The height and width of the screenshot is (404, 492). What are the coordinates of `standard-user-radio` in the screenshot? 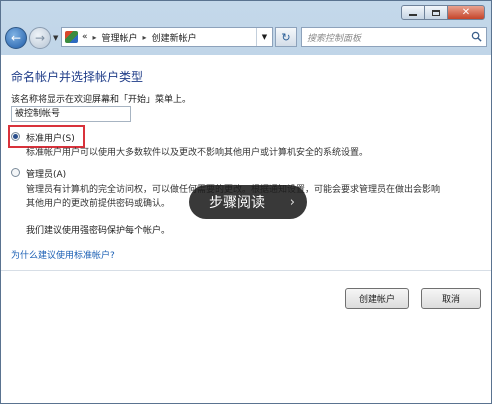 It's located at (15, 136).